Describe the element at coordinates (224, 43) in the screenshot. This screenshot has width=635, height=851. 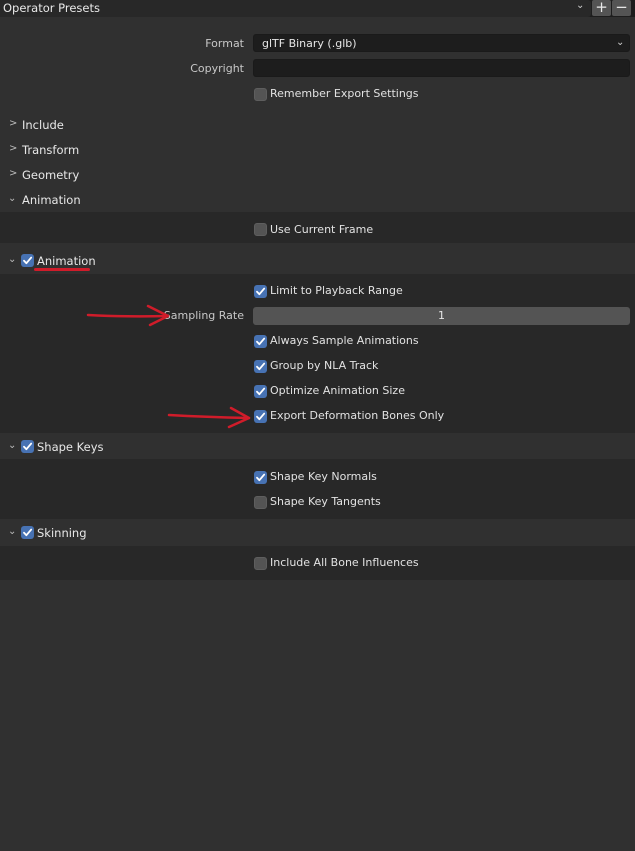
I see `format-label: Format` at that location.